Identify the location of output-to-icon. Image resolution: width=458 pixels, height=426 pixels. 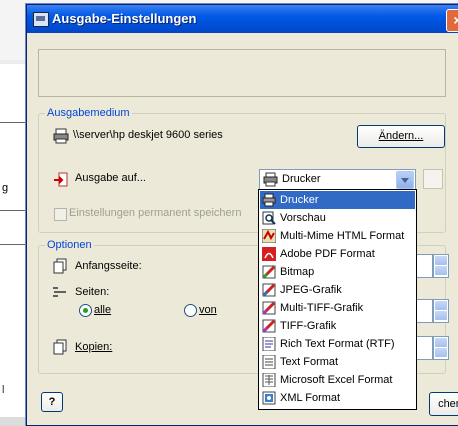
(61, 179).